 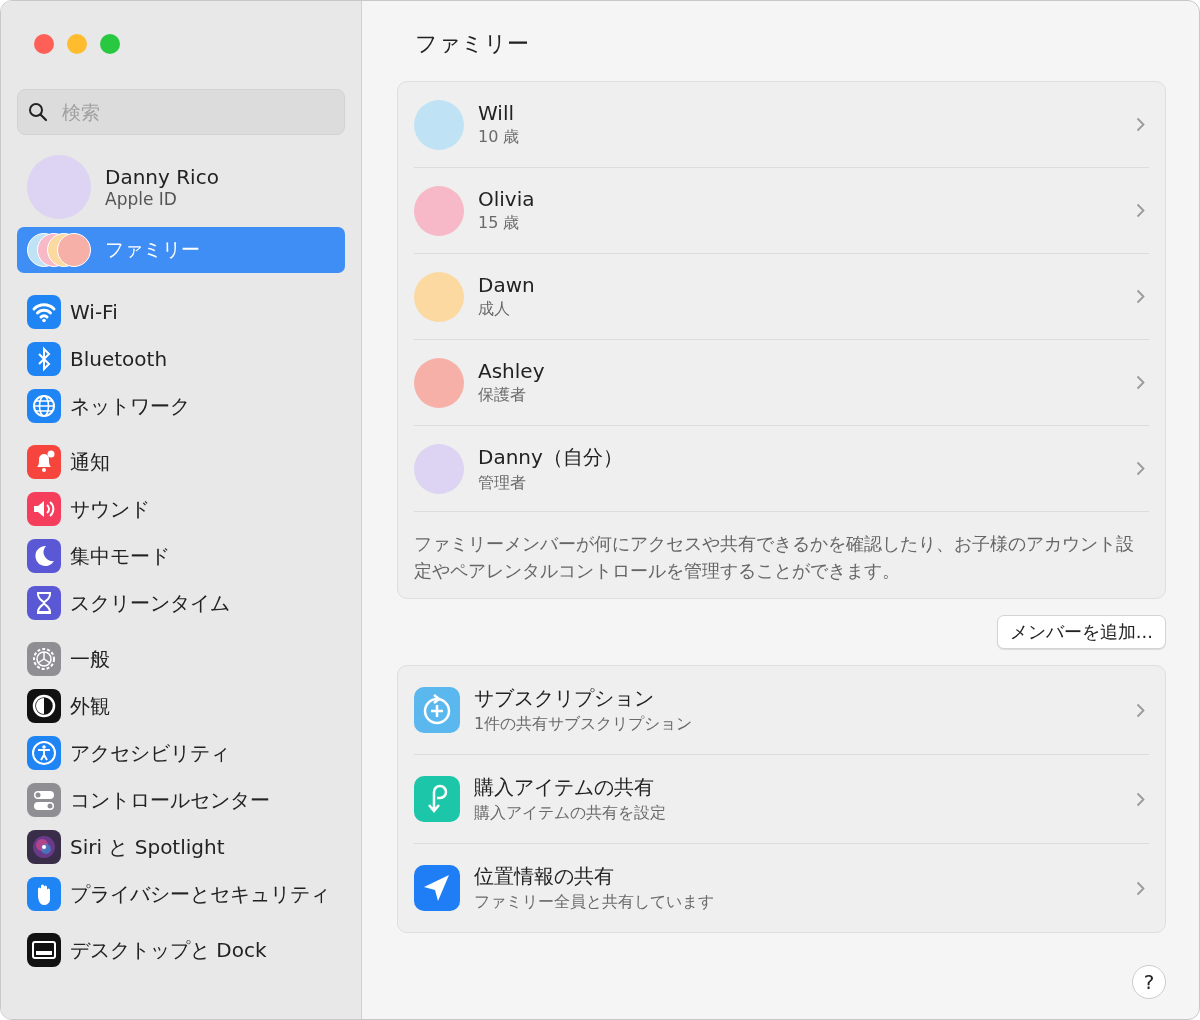 What do you see at coordinates (472, 44) in the screenshot?
I see `page-title: ファミリー` at bounding box center [472, 44].